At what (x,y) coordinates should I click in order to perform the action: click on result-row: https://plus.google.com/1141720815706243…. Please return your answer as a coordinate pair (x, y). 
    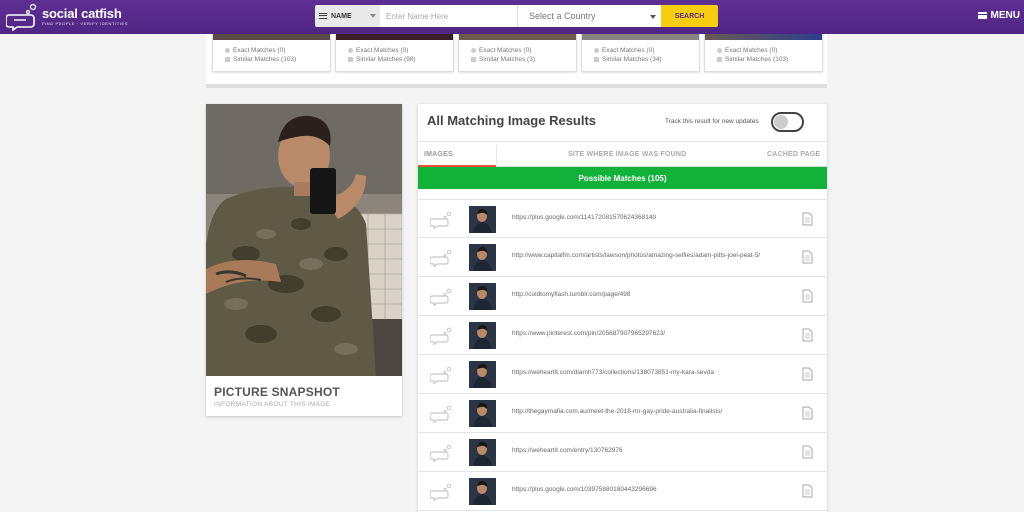
    Looking at the image, I should click on (622, 218).